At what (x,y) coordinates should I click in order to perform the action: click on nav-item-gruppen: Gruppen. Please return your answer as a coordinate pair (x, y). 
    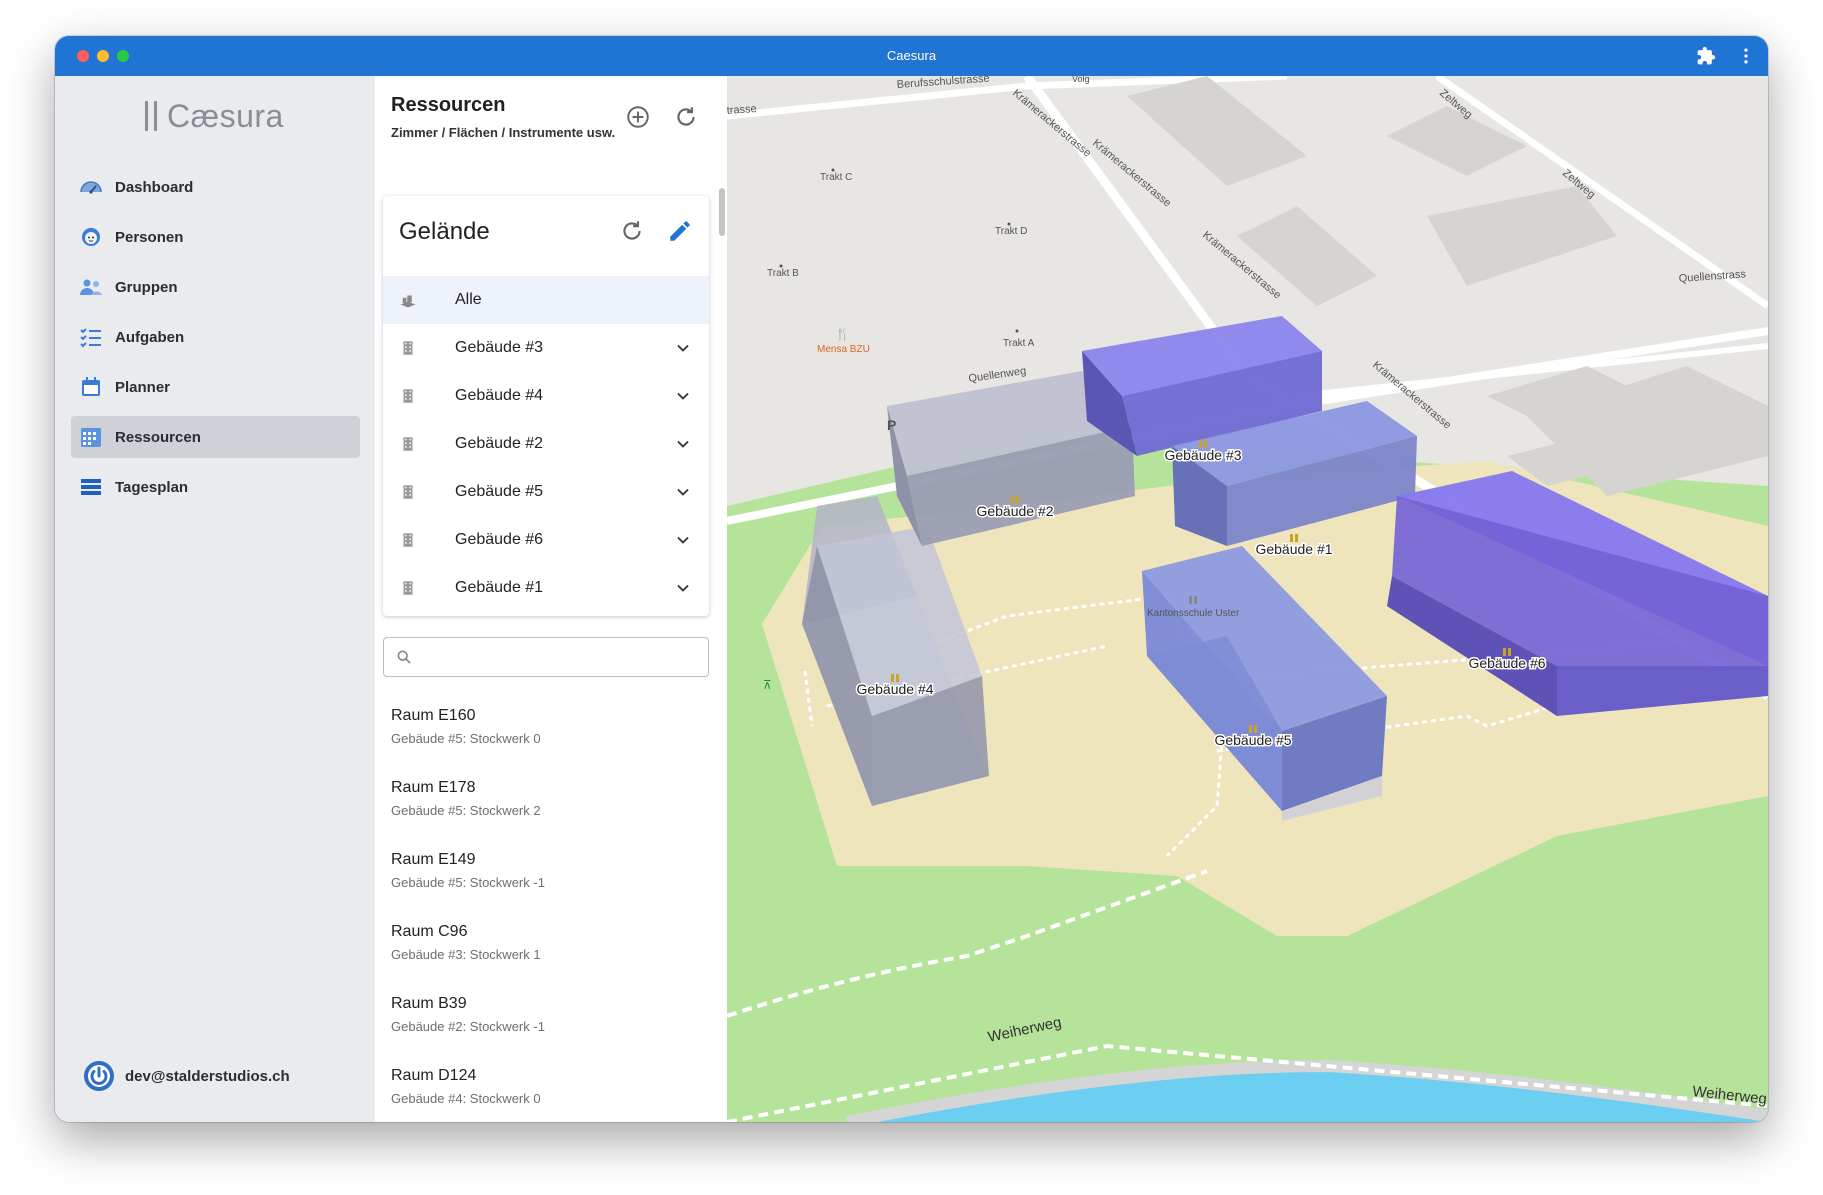
    Looking at the image, I should click on (215, 287).